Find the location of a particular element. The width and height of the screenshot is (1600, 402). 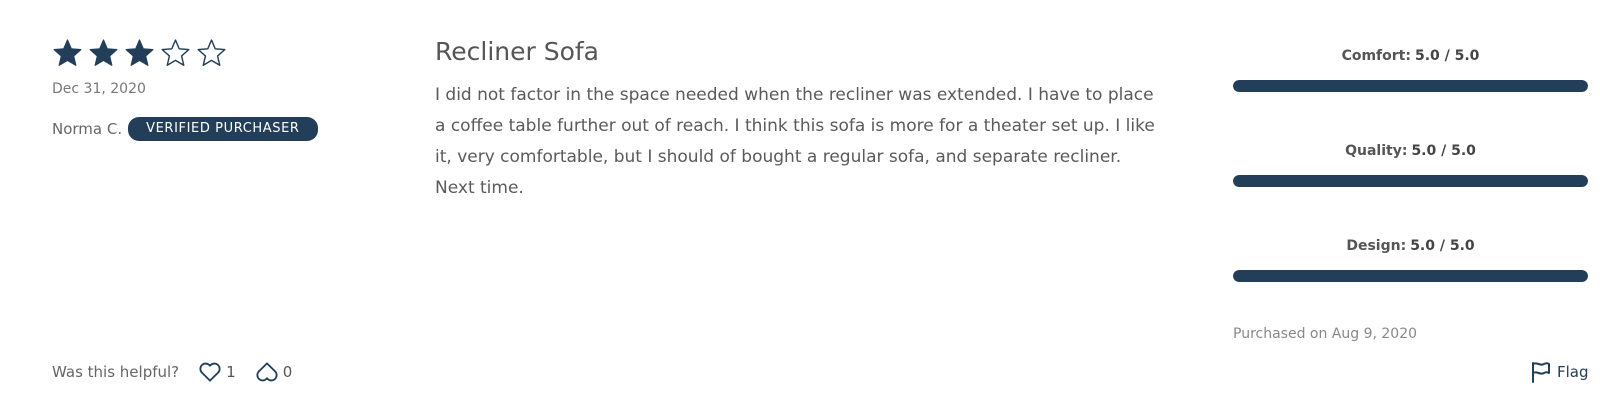

helpful-yes-button: 1 is located at coordinates (217, 372).